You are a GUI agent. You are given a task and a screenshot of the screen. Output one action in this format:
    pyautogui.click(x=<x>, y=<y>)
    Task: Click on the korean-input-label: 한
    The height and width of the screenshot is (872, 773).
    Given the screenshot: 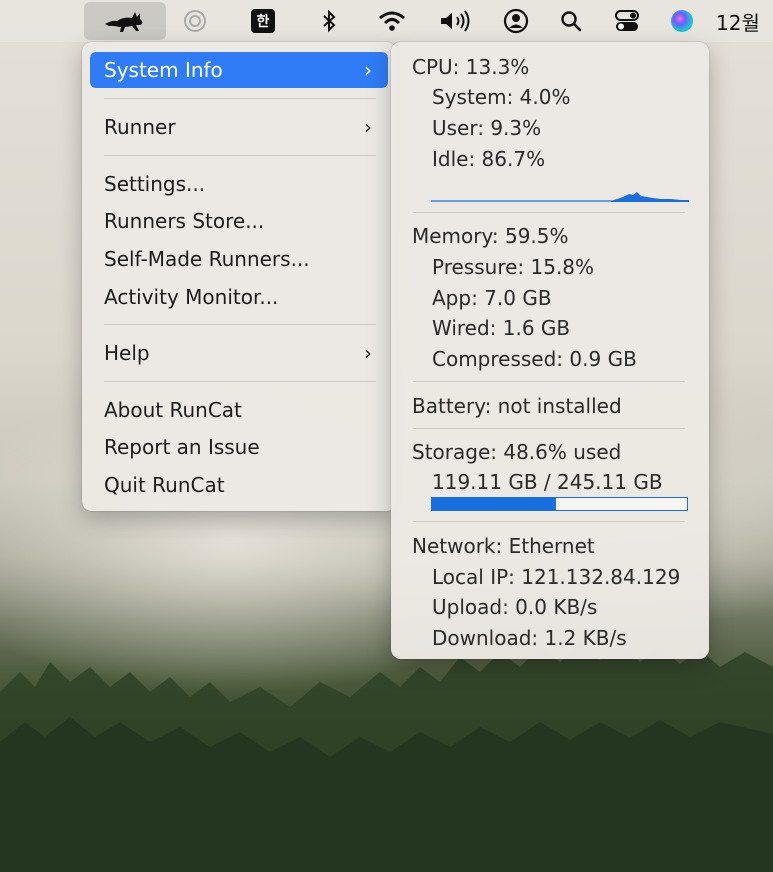 What is the action you would take?
    pyautogui.click(x=263, y=21)
    